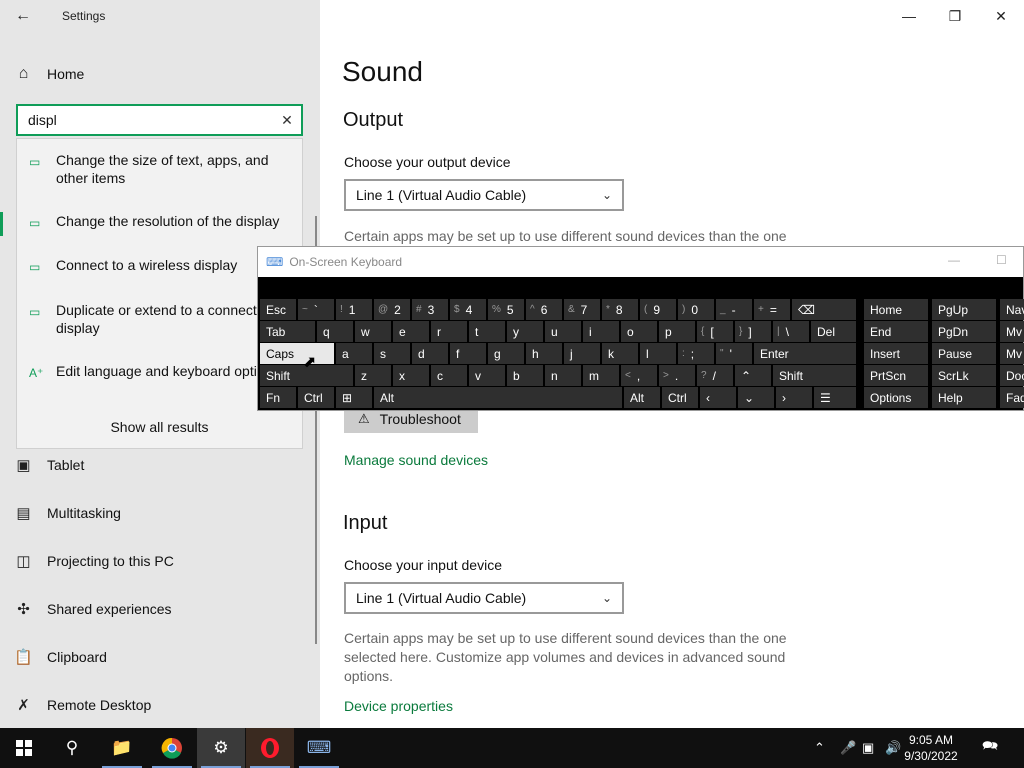  What do you see at coordinates (753, 375) in the screenshot?
I see `arrow-up-icon: ⌃` at bounding box center [753, 375].